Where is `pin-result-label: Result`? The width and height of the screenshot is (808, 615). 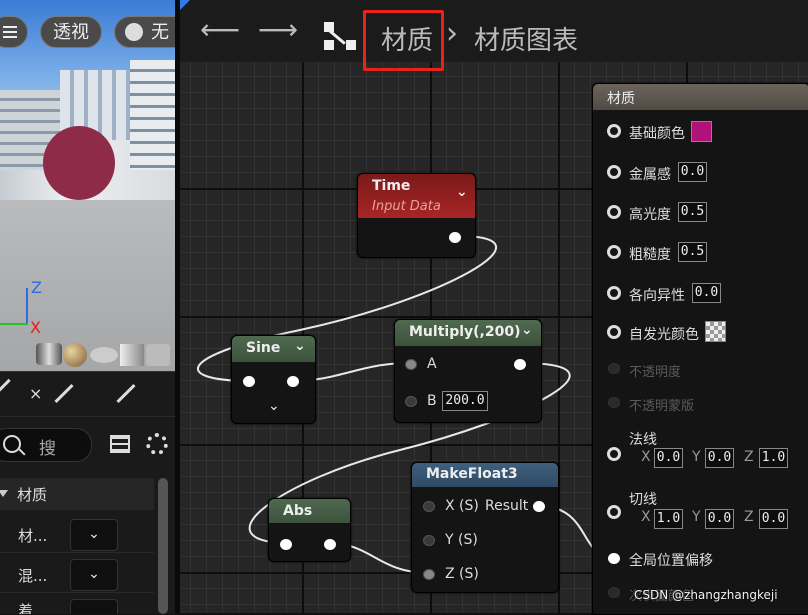
pin-result-label: Result is located at coordinates (507, 506).